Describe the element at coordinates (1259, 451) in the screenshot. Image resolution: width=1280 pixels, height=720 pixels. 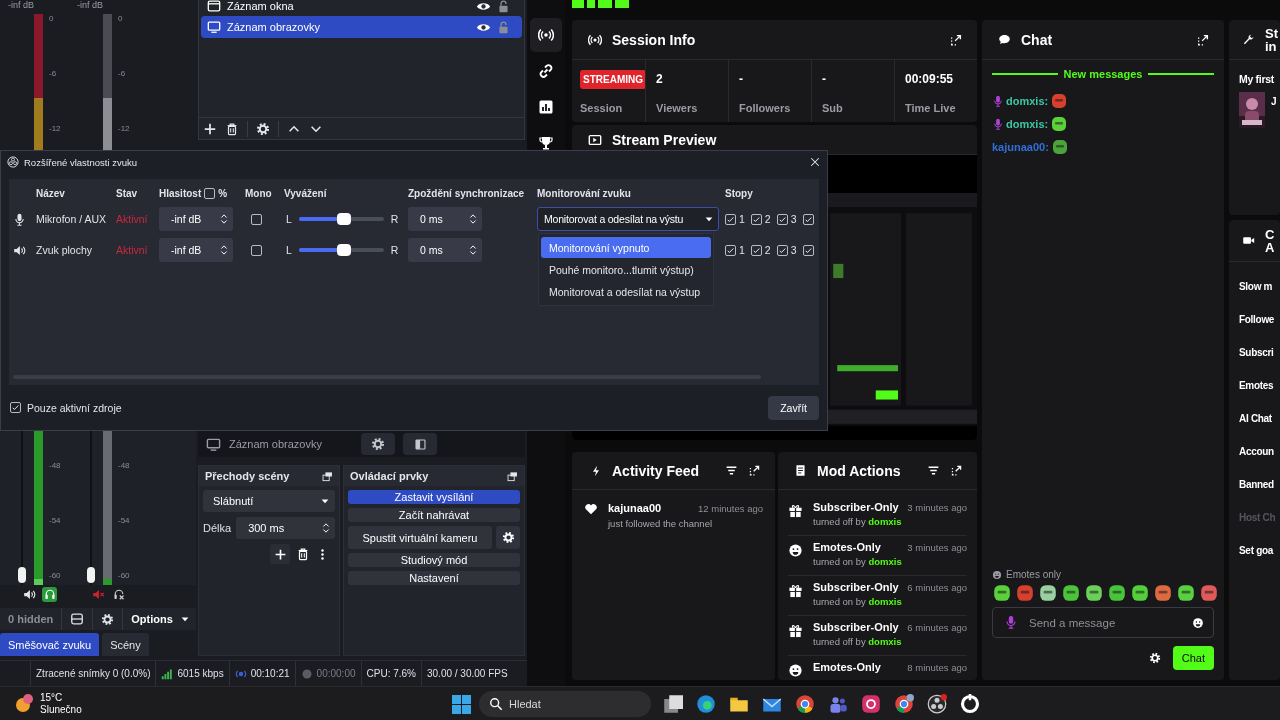
I see `action-item: Accoun` at that location.